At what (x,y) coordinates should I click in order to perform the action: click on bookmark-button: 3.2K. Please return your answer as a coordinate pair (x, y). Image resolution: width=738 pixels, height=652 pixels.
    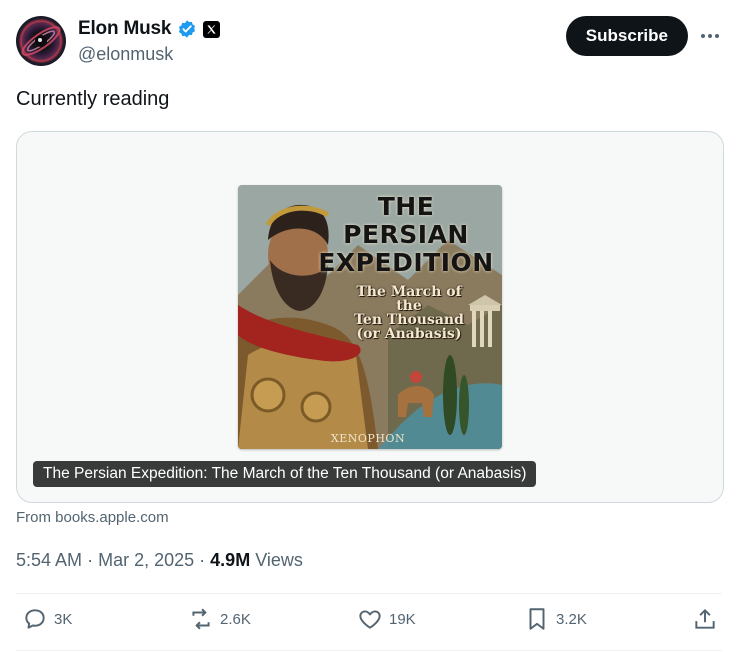
    Looking at the image, I should click on (555, 619).